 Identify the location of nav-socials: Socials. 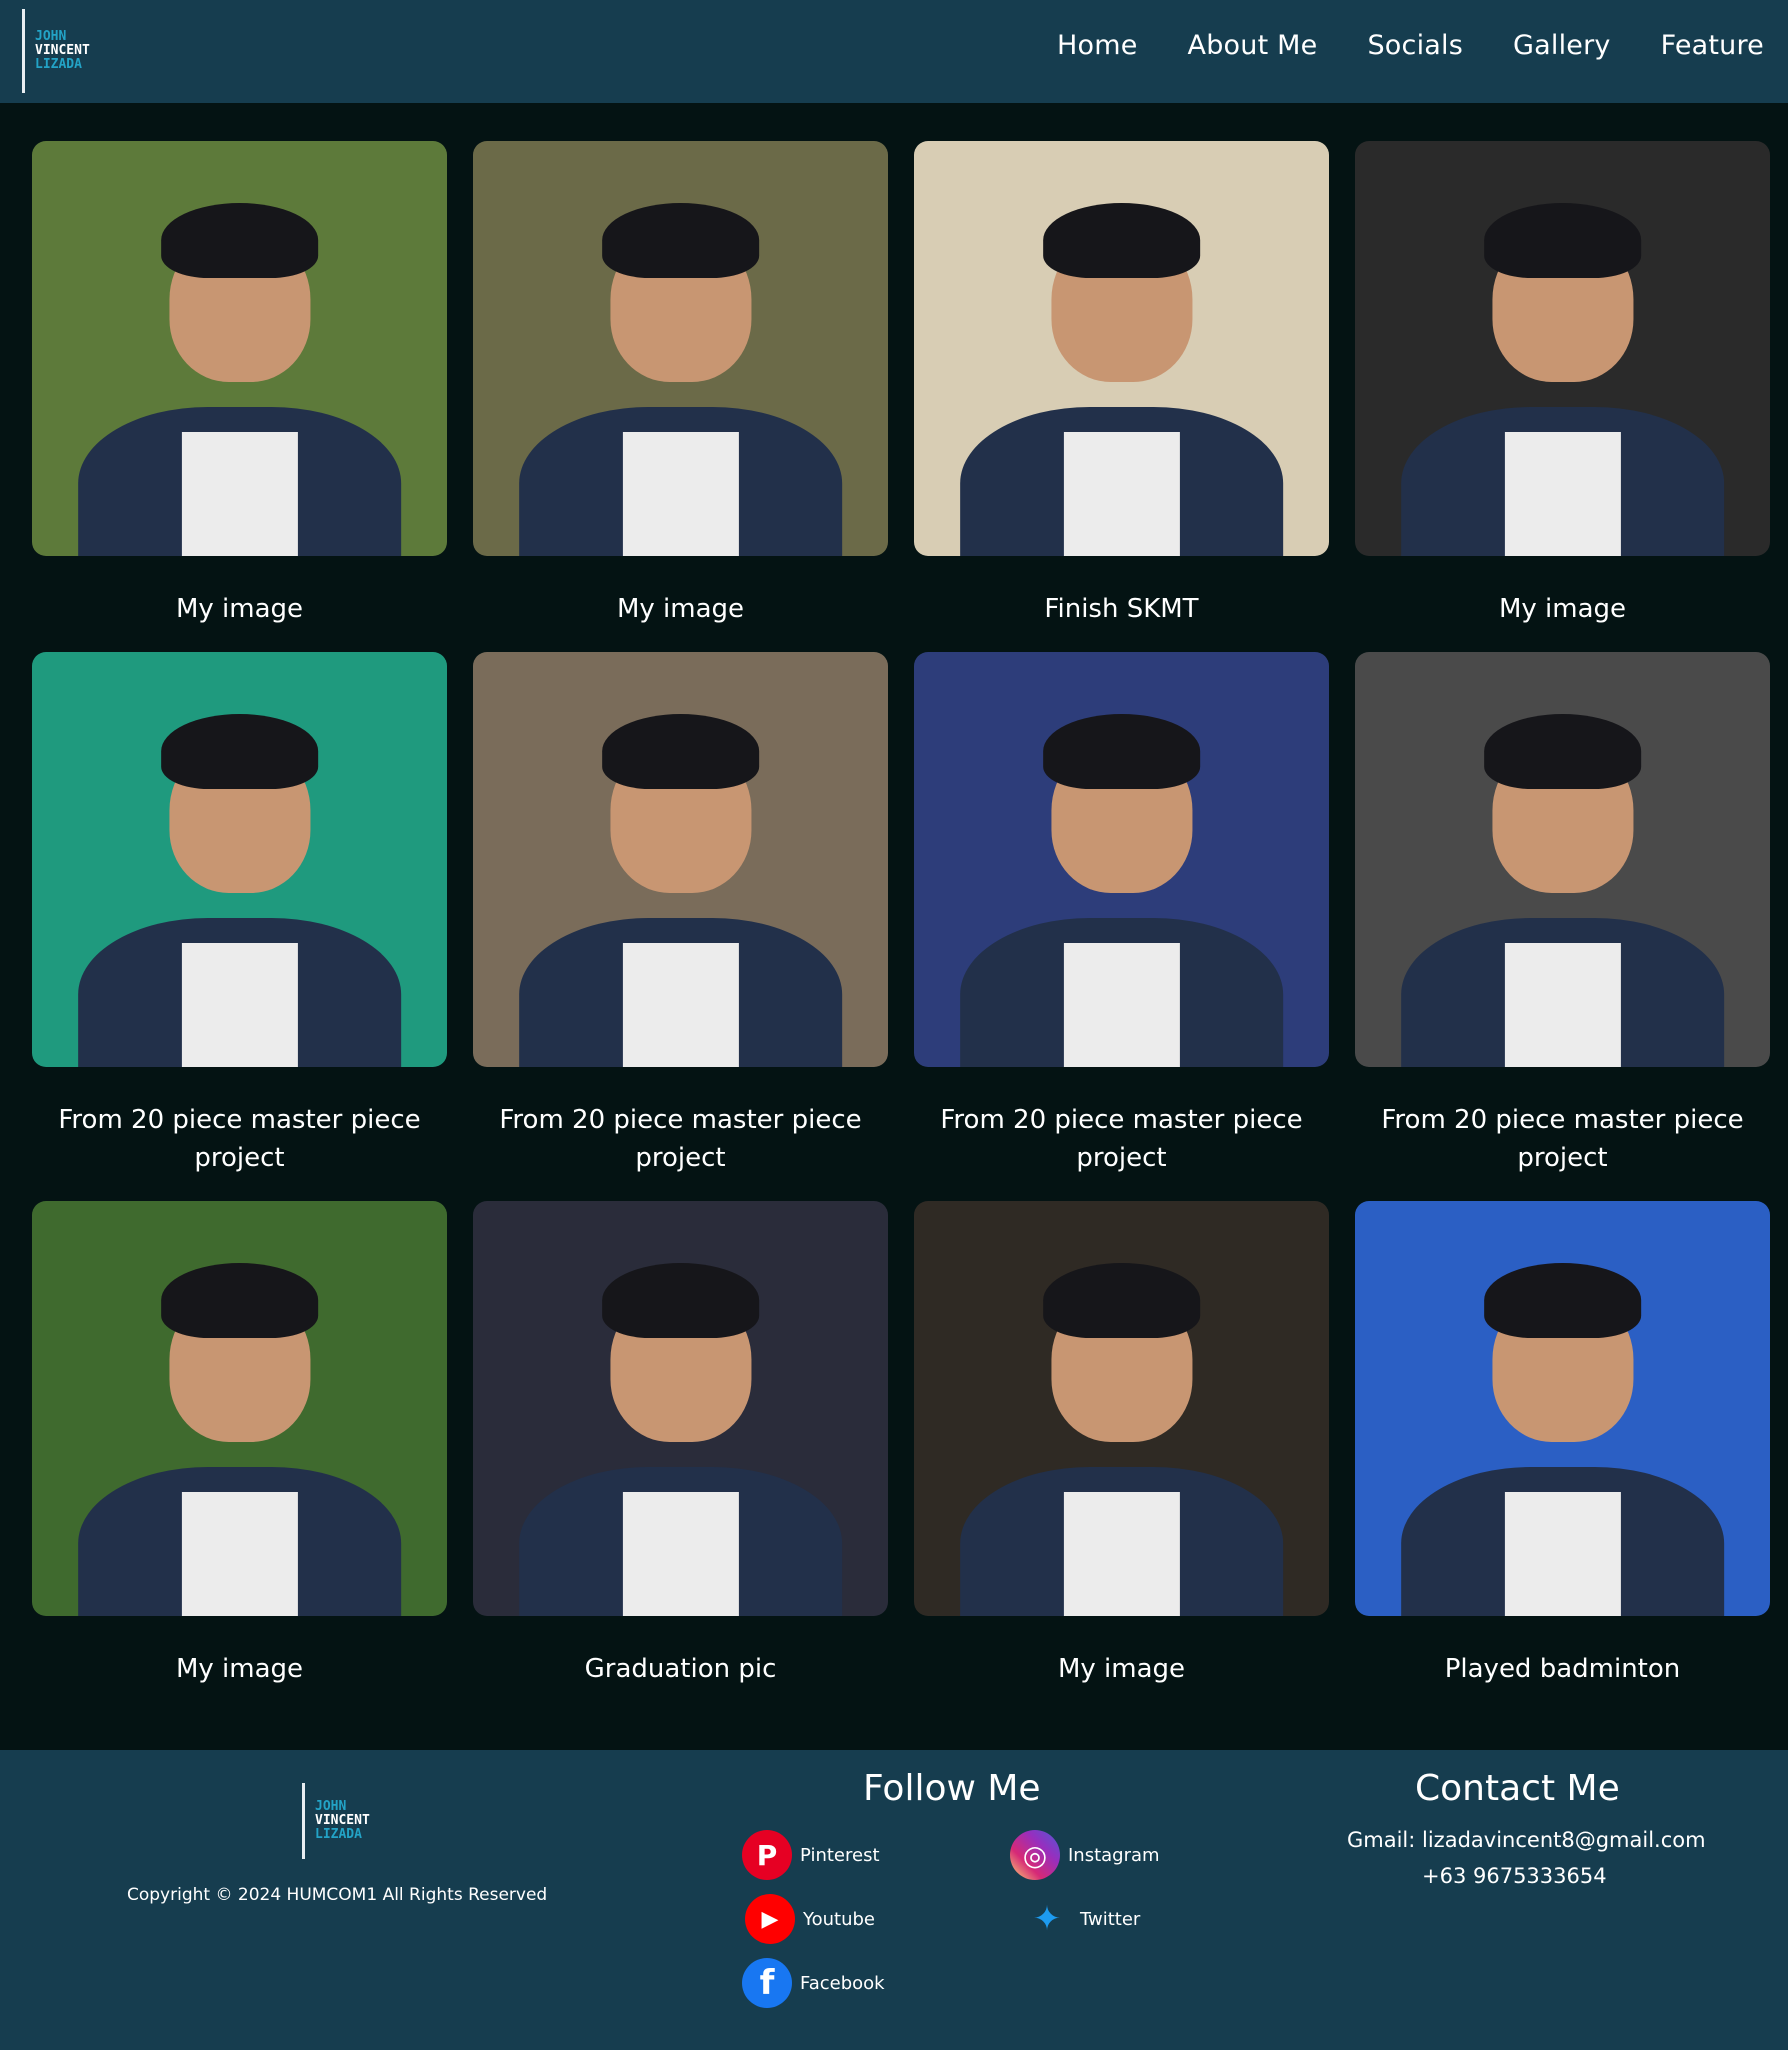
(1415, 45).